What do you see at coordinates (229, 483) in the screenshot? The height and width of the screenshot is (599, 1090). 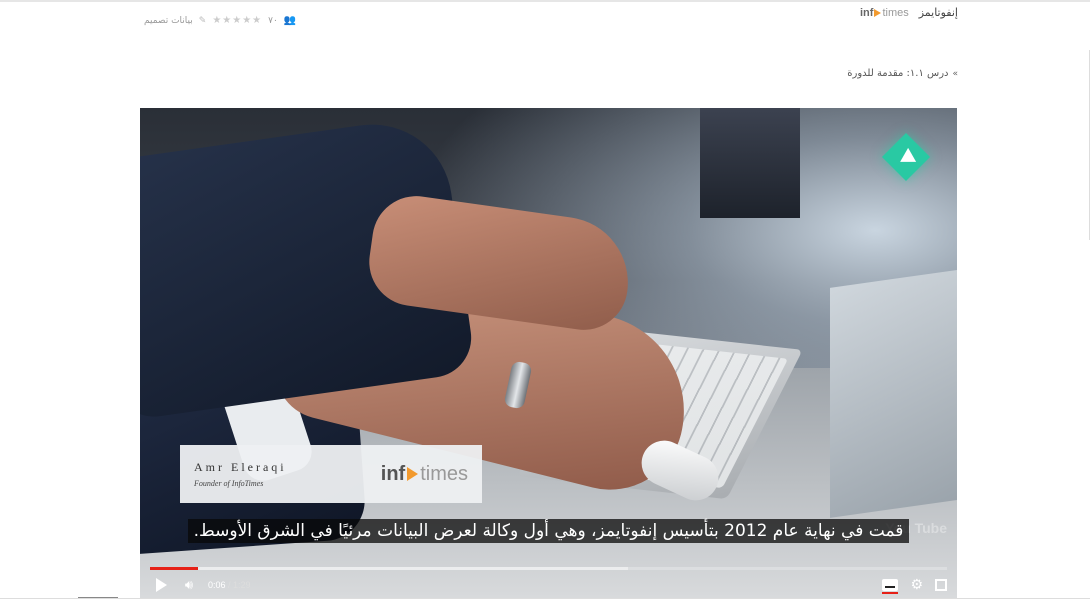 I see `speaker-title: Founder of InfoTimes` at bounding box center [229, 483].